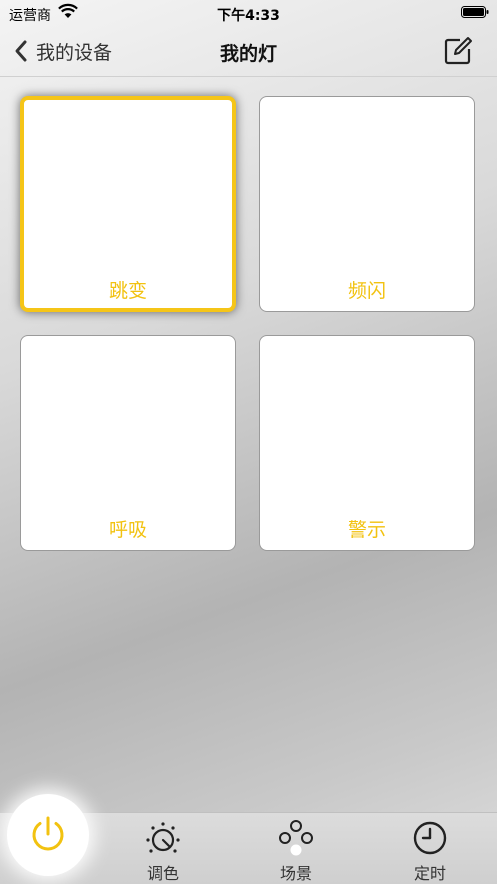 The width and height of the screenshot is (497, 884). I want to click on status-time: 下午4:33, so click(248, 16).